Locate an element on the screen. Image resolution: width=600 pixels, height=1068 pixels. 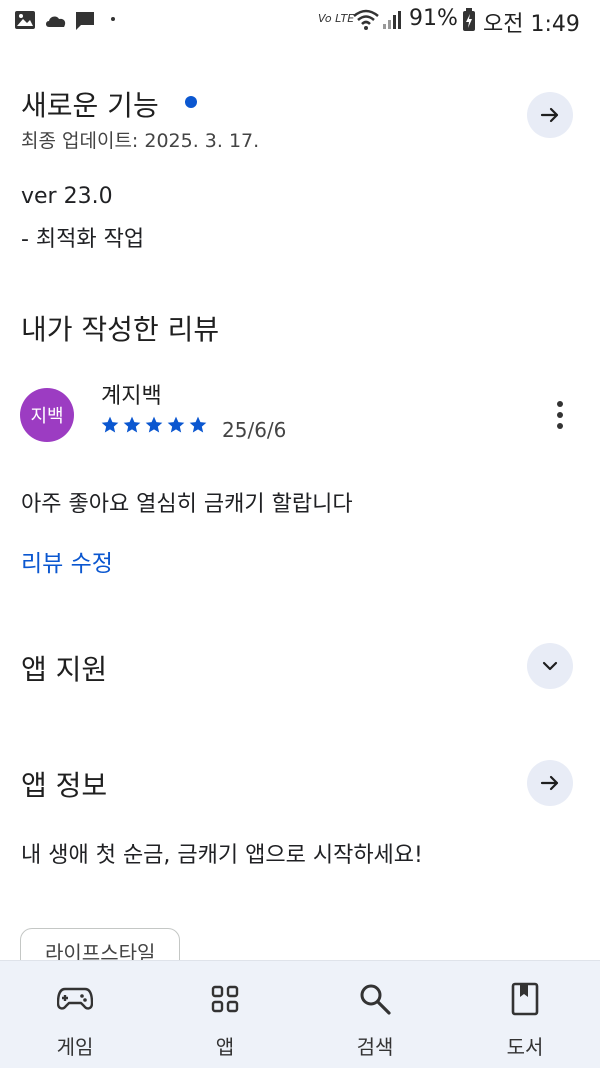
book-icon is located at coordinates (525, 999).